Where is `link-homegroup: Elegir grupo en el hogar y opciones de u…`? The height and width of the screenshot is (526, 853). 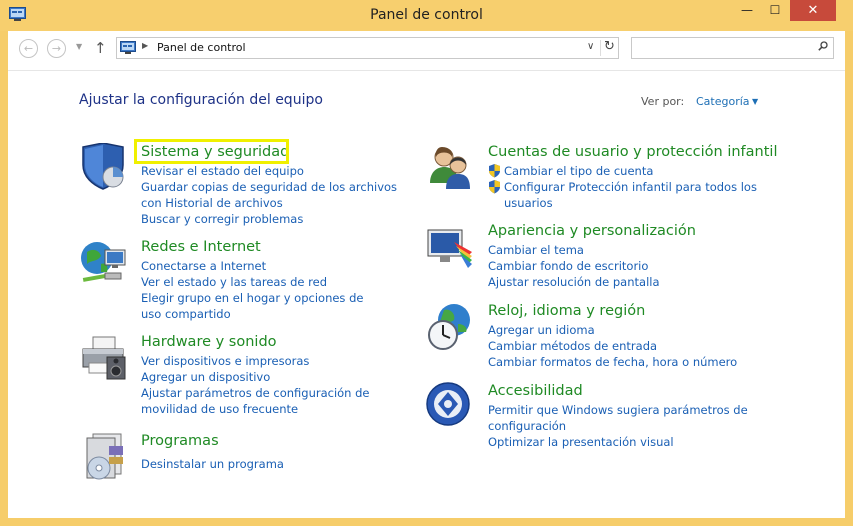
link-homegroup: Elegir grupo en el hogar y opciones de u… is located at coordinates (261, 306).